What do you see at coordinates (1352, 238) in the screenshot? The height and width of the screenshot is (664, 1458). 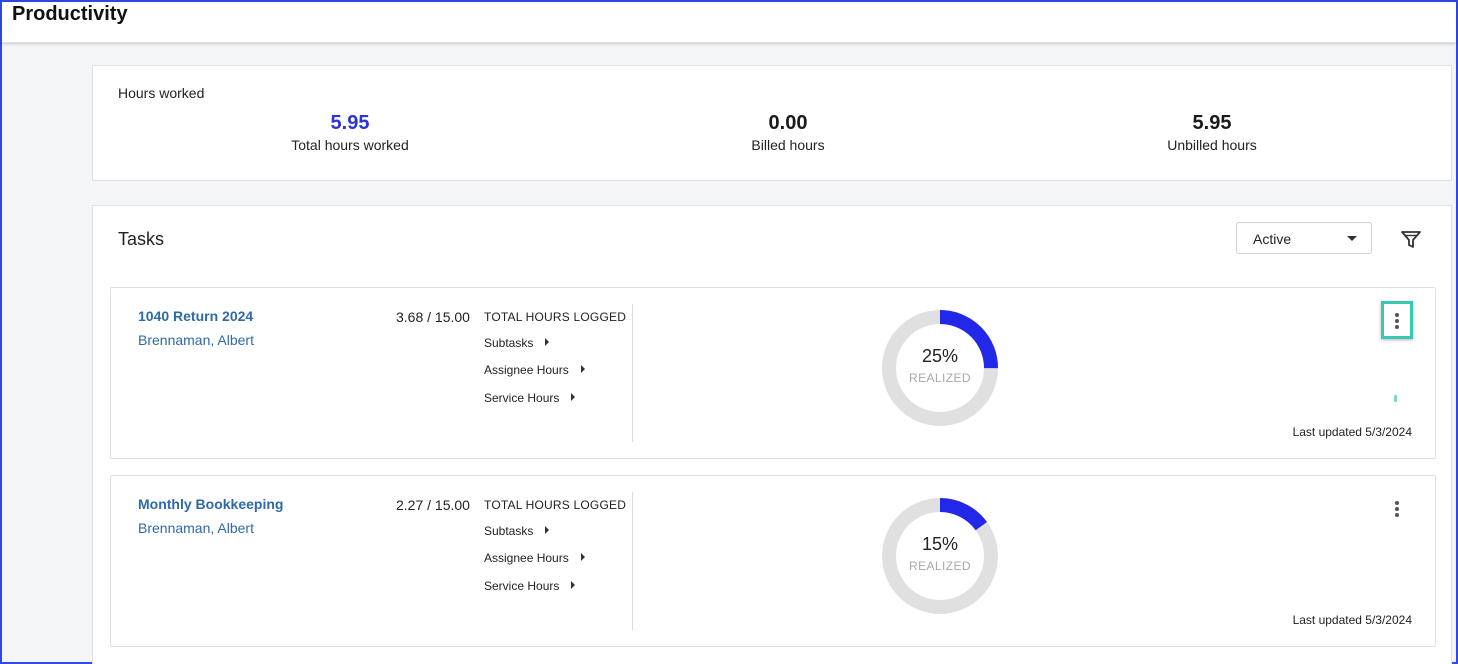 I see `caret-down-icon` at bounding box center [1352, 238].